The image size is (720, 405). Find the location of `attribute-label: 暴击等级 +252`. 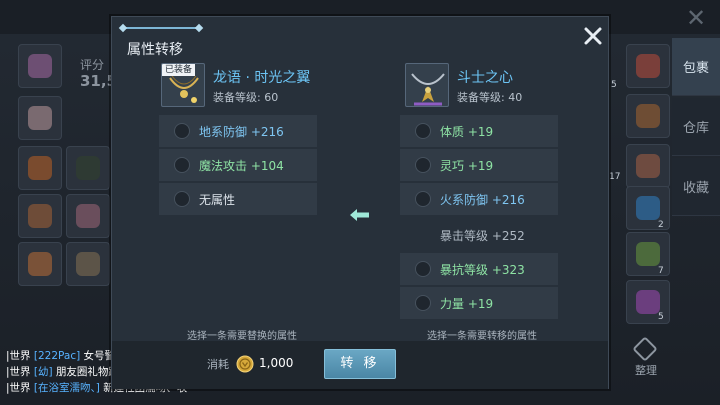

attribute-label: 暴击等级 +252 is located at coordinates (482, 236).